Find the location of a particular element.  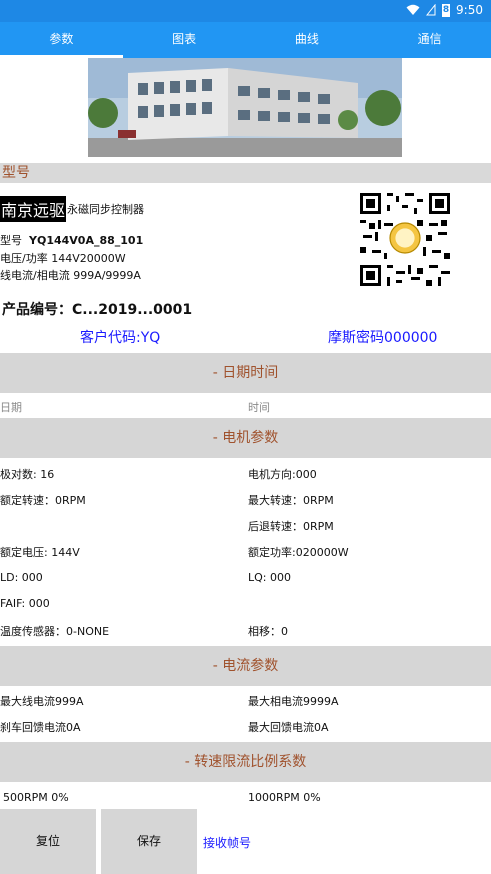

current-section-header: - 电流参数 is located at coordinates (245, 666).